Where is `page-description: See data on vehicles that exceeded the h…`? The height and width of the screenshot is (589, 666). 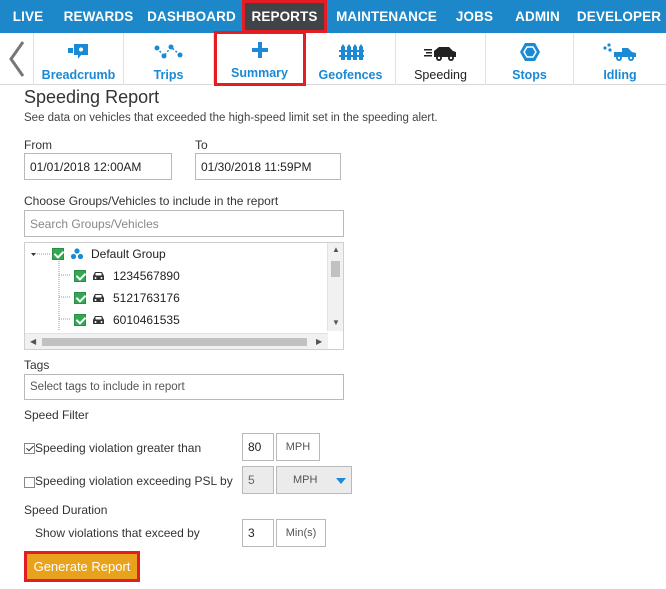 page-description: See data on vehicles that exceeded the h… is located at coordinates (231, 118).